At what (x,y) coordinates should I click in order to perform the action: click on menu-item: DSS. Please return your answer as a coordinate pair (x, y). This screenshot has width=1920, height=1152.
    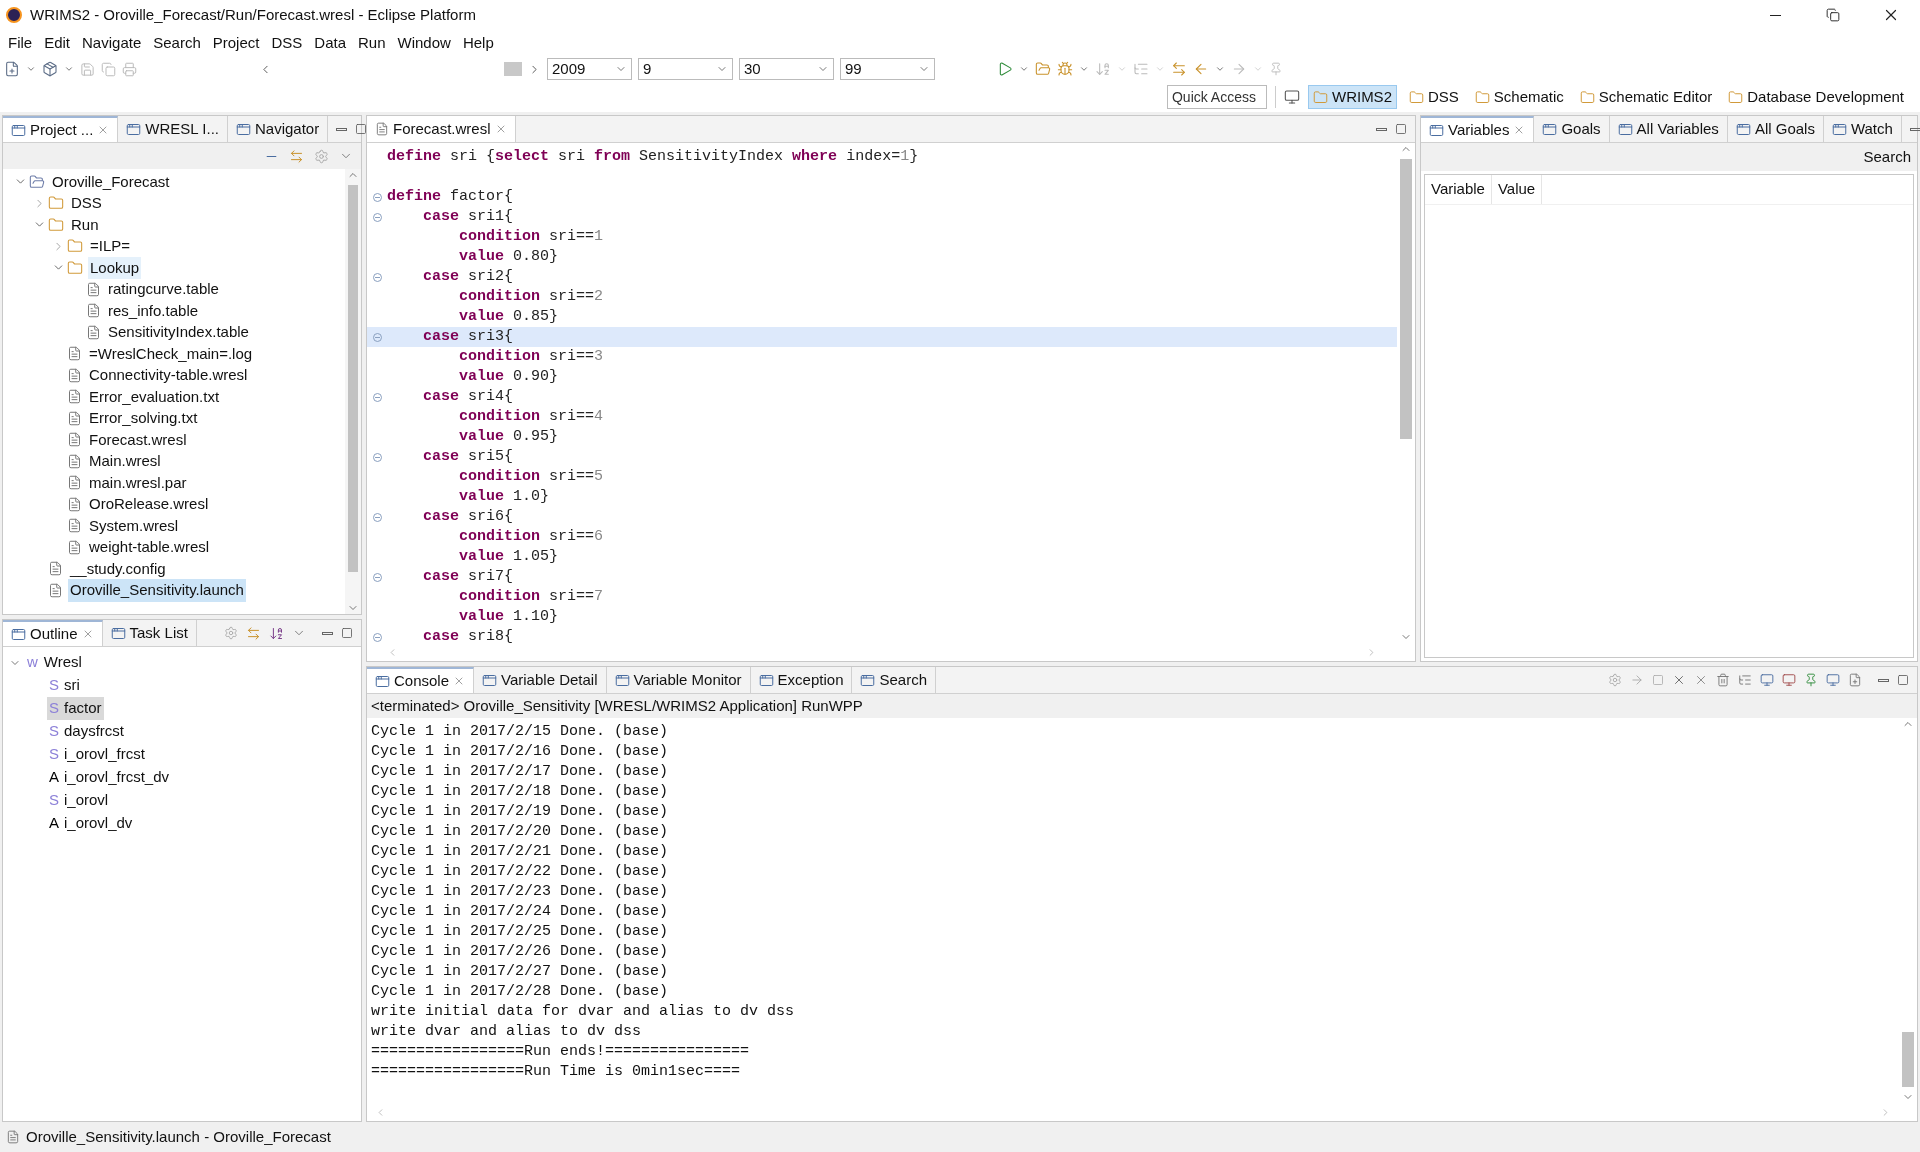
    Looking at the image, I should click on (287, 43).